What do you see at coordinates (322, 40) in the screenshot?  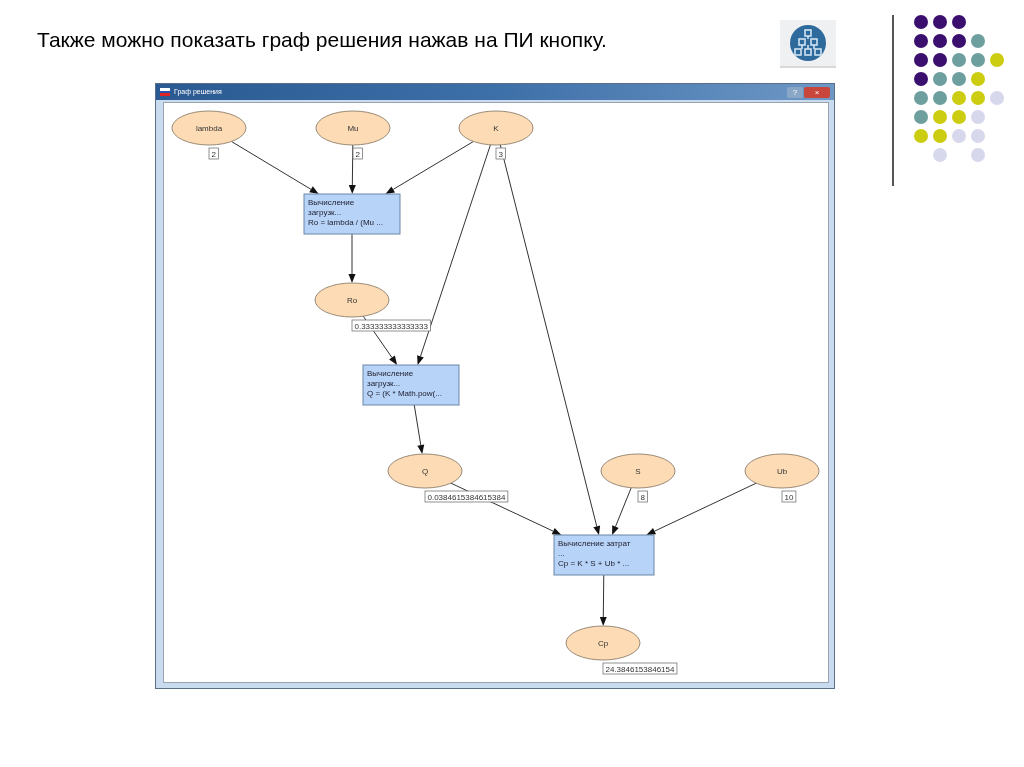 I see `slide-heading: Также можно показать граф решения нажав на ПИ кнопку.` at bounding box center [322, 40].